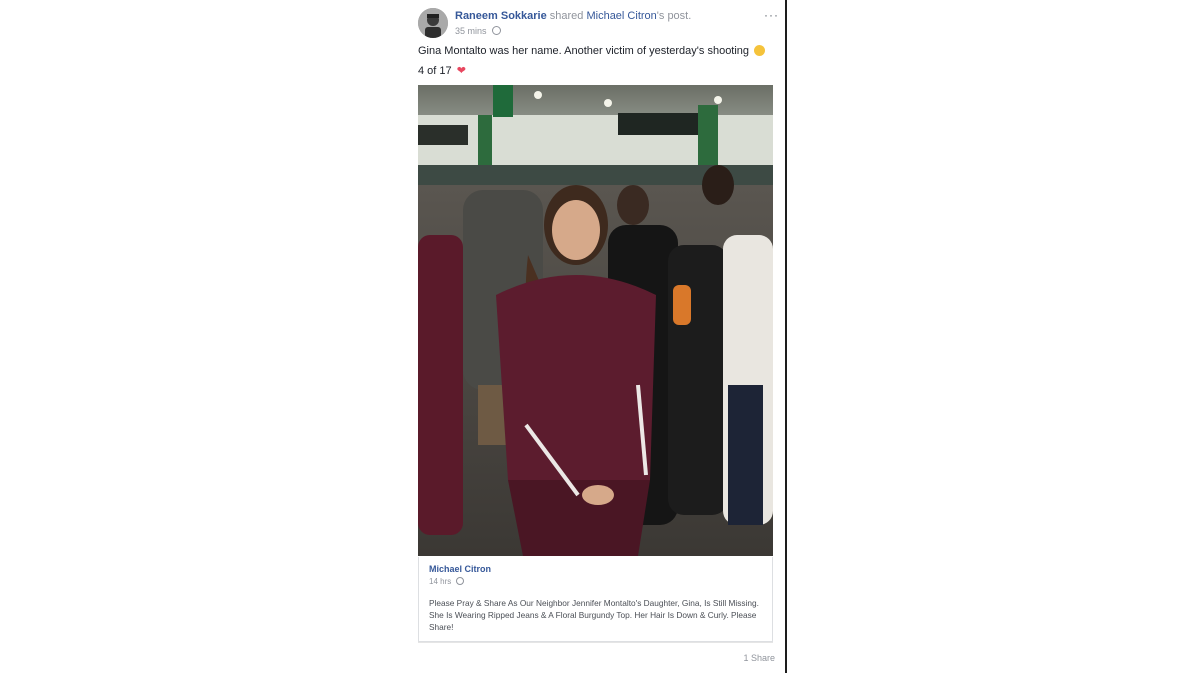  Describe the element at coordinates (435, 71) in the screenshot. I see `counter-text: 4 of 17` at that location.